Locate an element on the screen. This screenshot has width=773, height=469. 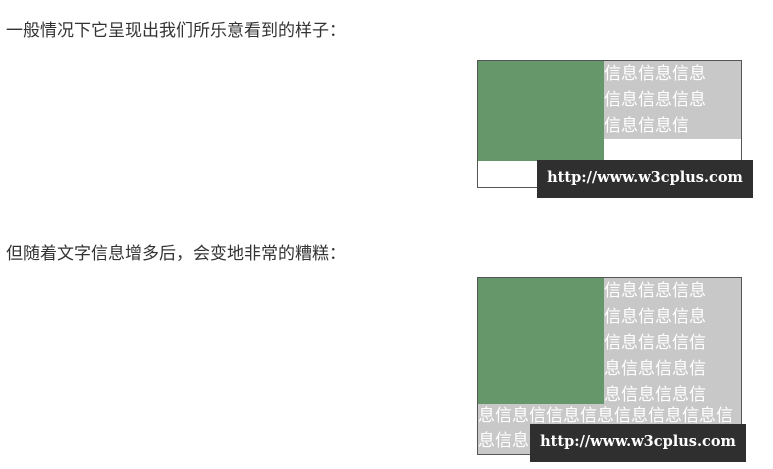
demo-text-area: 信息信息信息 信息信息信息 信息信息信信 息信息信息信 息信息信息信 is located at coordinates (672, 341).